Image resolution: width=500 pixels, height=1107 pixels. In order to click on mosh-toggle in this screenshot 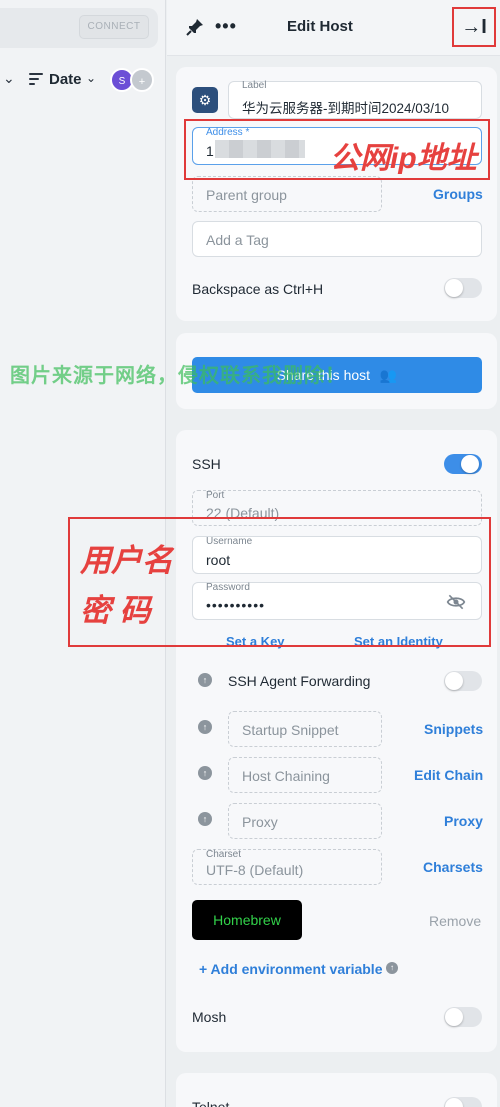, I will do `click(463, 1017)`.